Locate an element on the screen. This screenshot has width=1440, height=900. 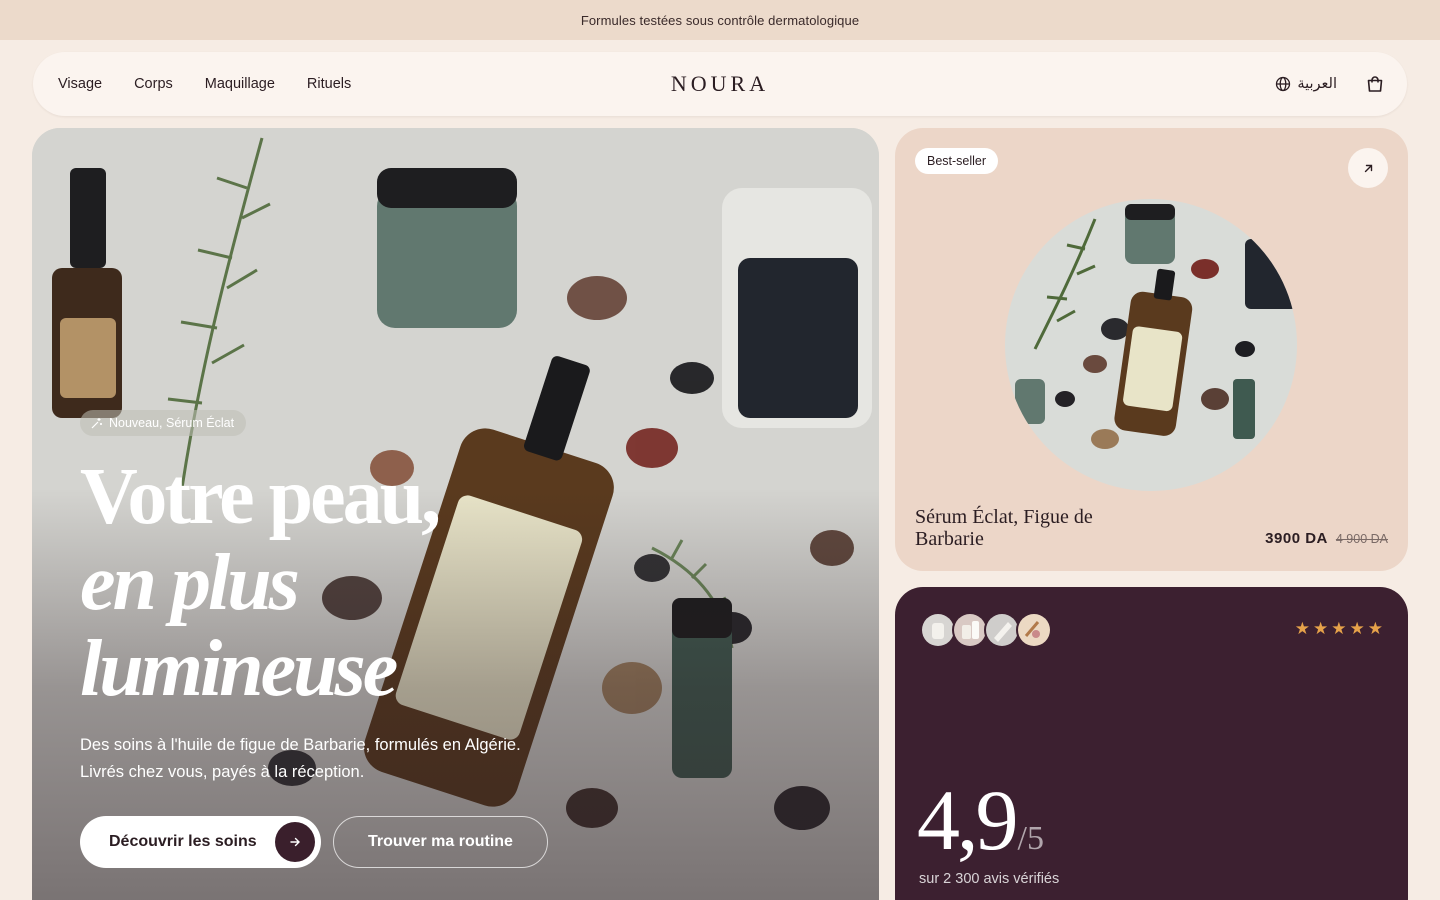
old-price: 4 900 DA is located at coordinates (1361, 539).